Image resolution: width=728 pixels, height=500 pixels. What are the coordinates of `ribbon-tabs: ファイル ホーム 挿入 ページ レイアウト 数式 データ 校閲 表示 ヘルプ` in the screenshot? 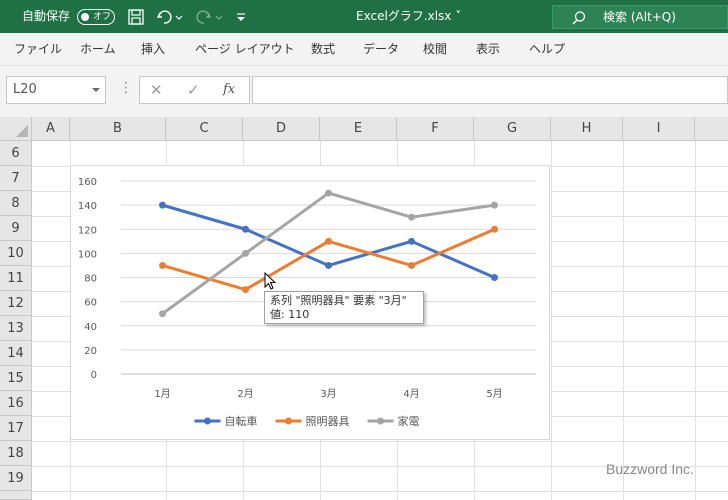 It's located at (364, 49).